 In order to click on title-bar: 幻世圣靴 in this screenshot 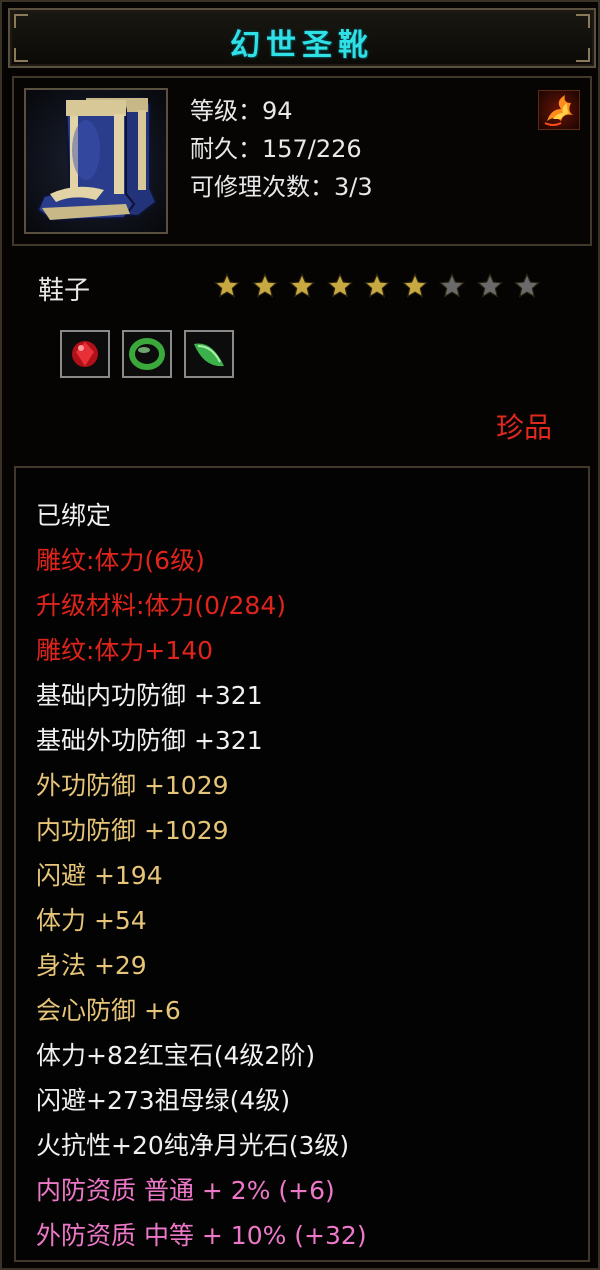, I will do `click(302, 38)`.